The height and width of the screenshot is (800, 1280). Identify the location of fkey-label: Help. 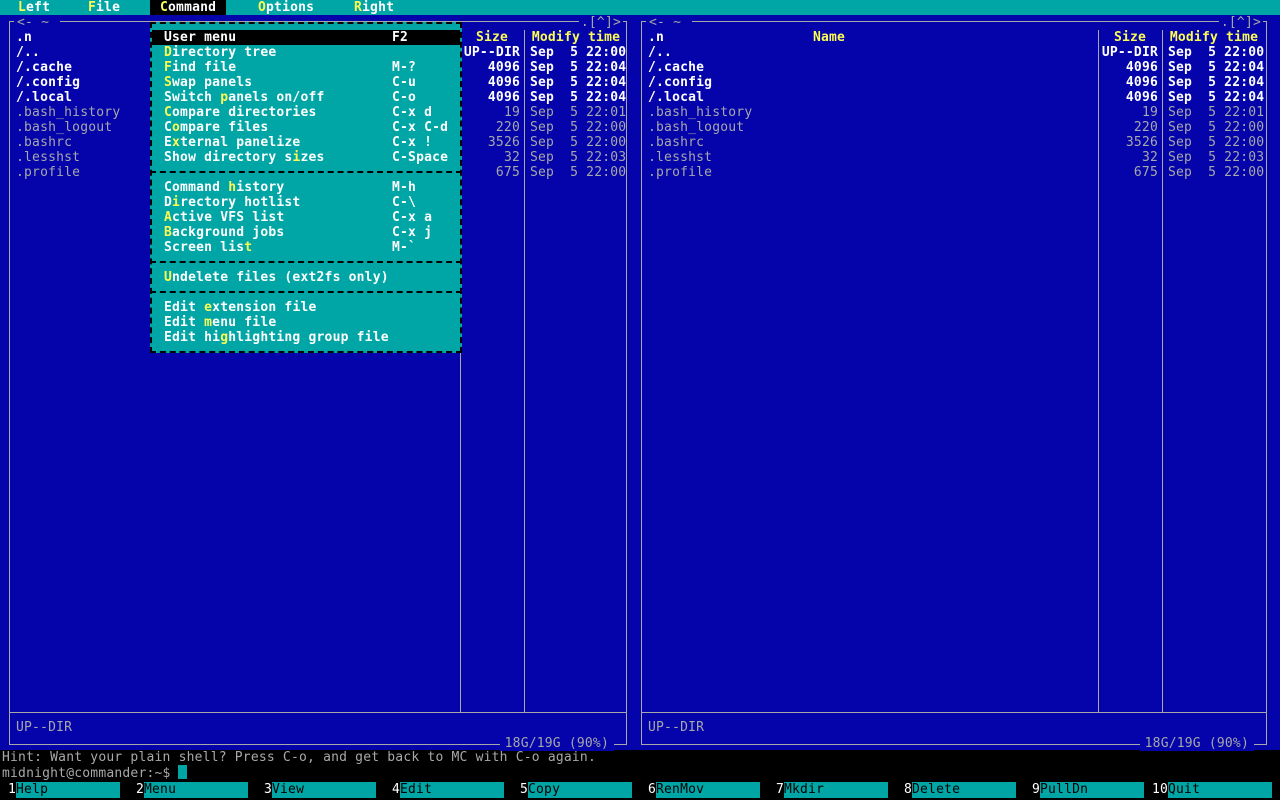
(68, 790).